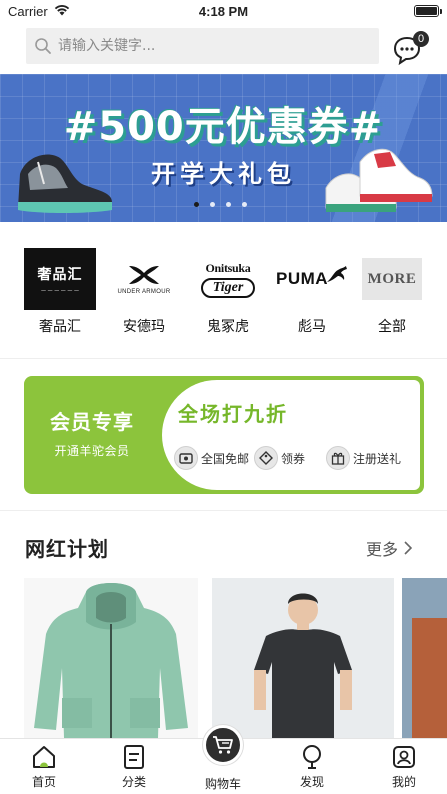 The height and width of the screenshot is (794, 447). What do you see at coordinates (266, 458) in the screenshot?
I see `coupon-tag-icon` at bounding box center [266, 458].